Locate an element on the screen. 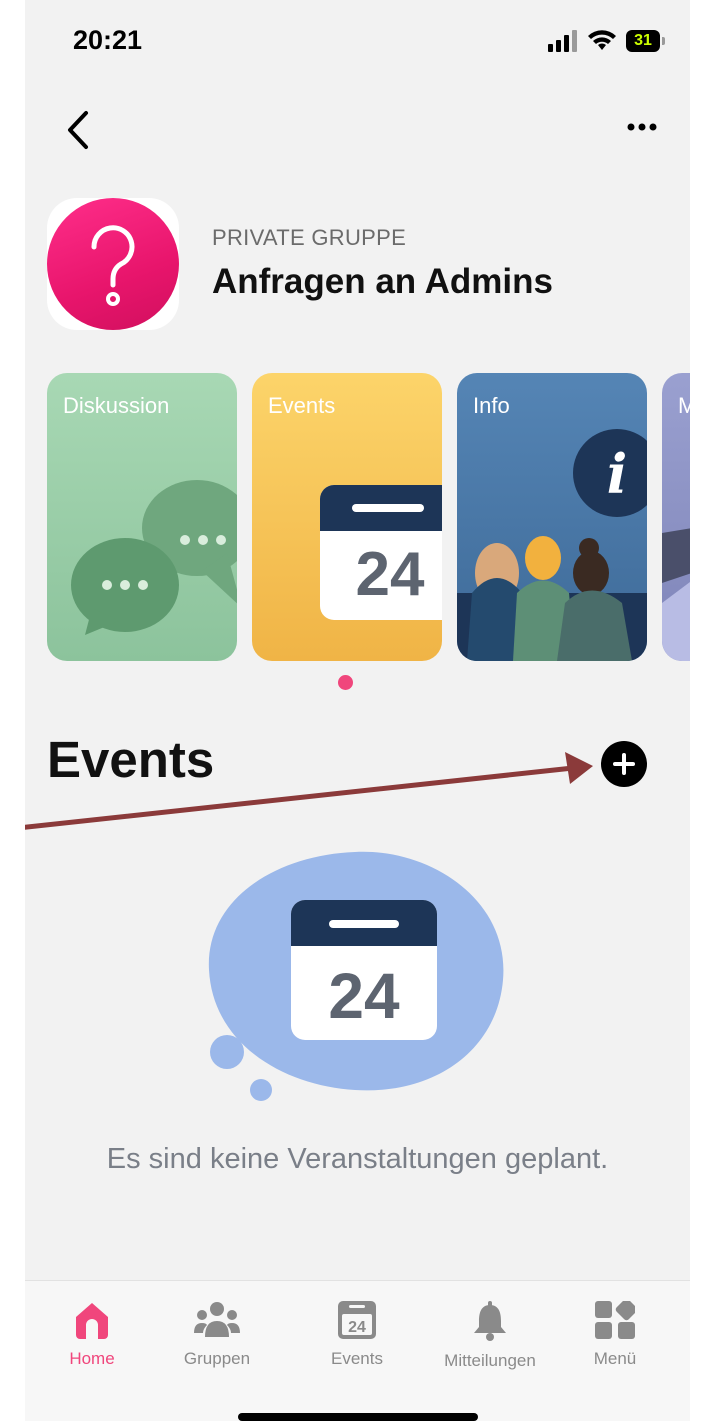 This screenshot has width=705, height=1421. group-icon is located at coordinates (217, 1319).